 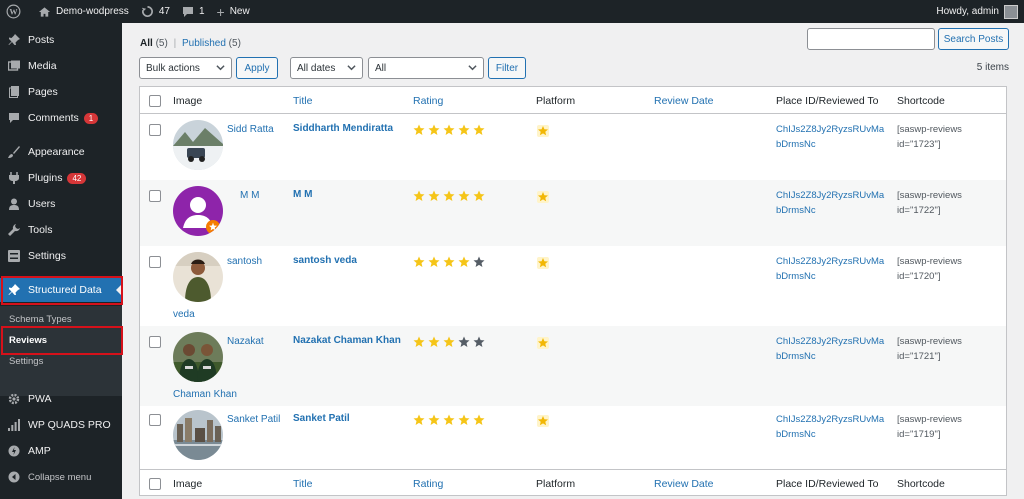 I want to click on highlight-box-reviews, so click(x=62, y=340).